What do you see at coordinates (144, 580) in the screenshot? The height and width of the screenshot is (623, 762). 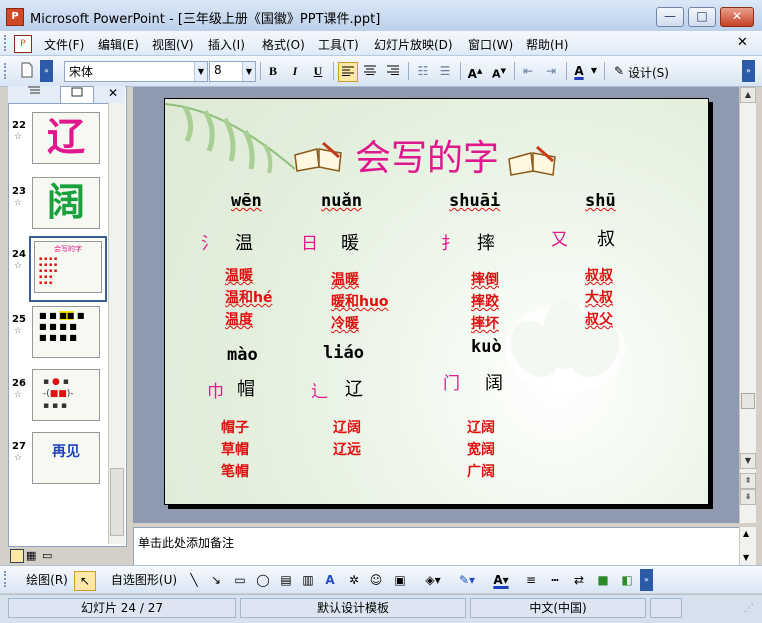 I see `autoshapes-menu-button: 自选图形(U)` at bounding box center [144, 580].